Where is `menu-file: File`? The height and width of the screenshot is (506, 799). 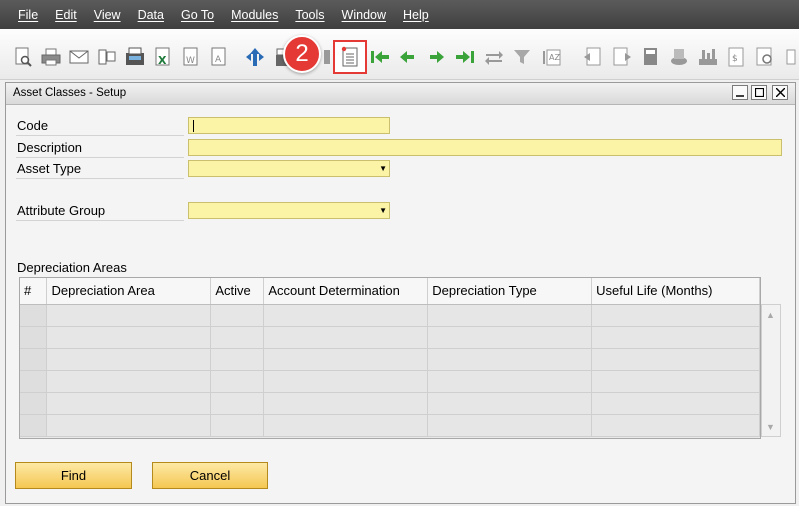
menu-file: File is located at coordinates (28, 15).